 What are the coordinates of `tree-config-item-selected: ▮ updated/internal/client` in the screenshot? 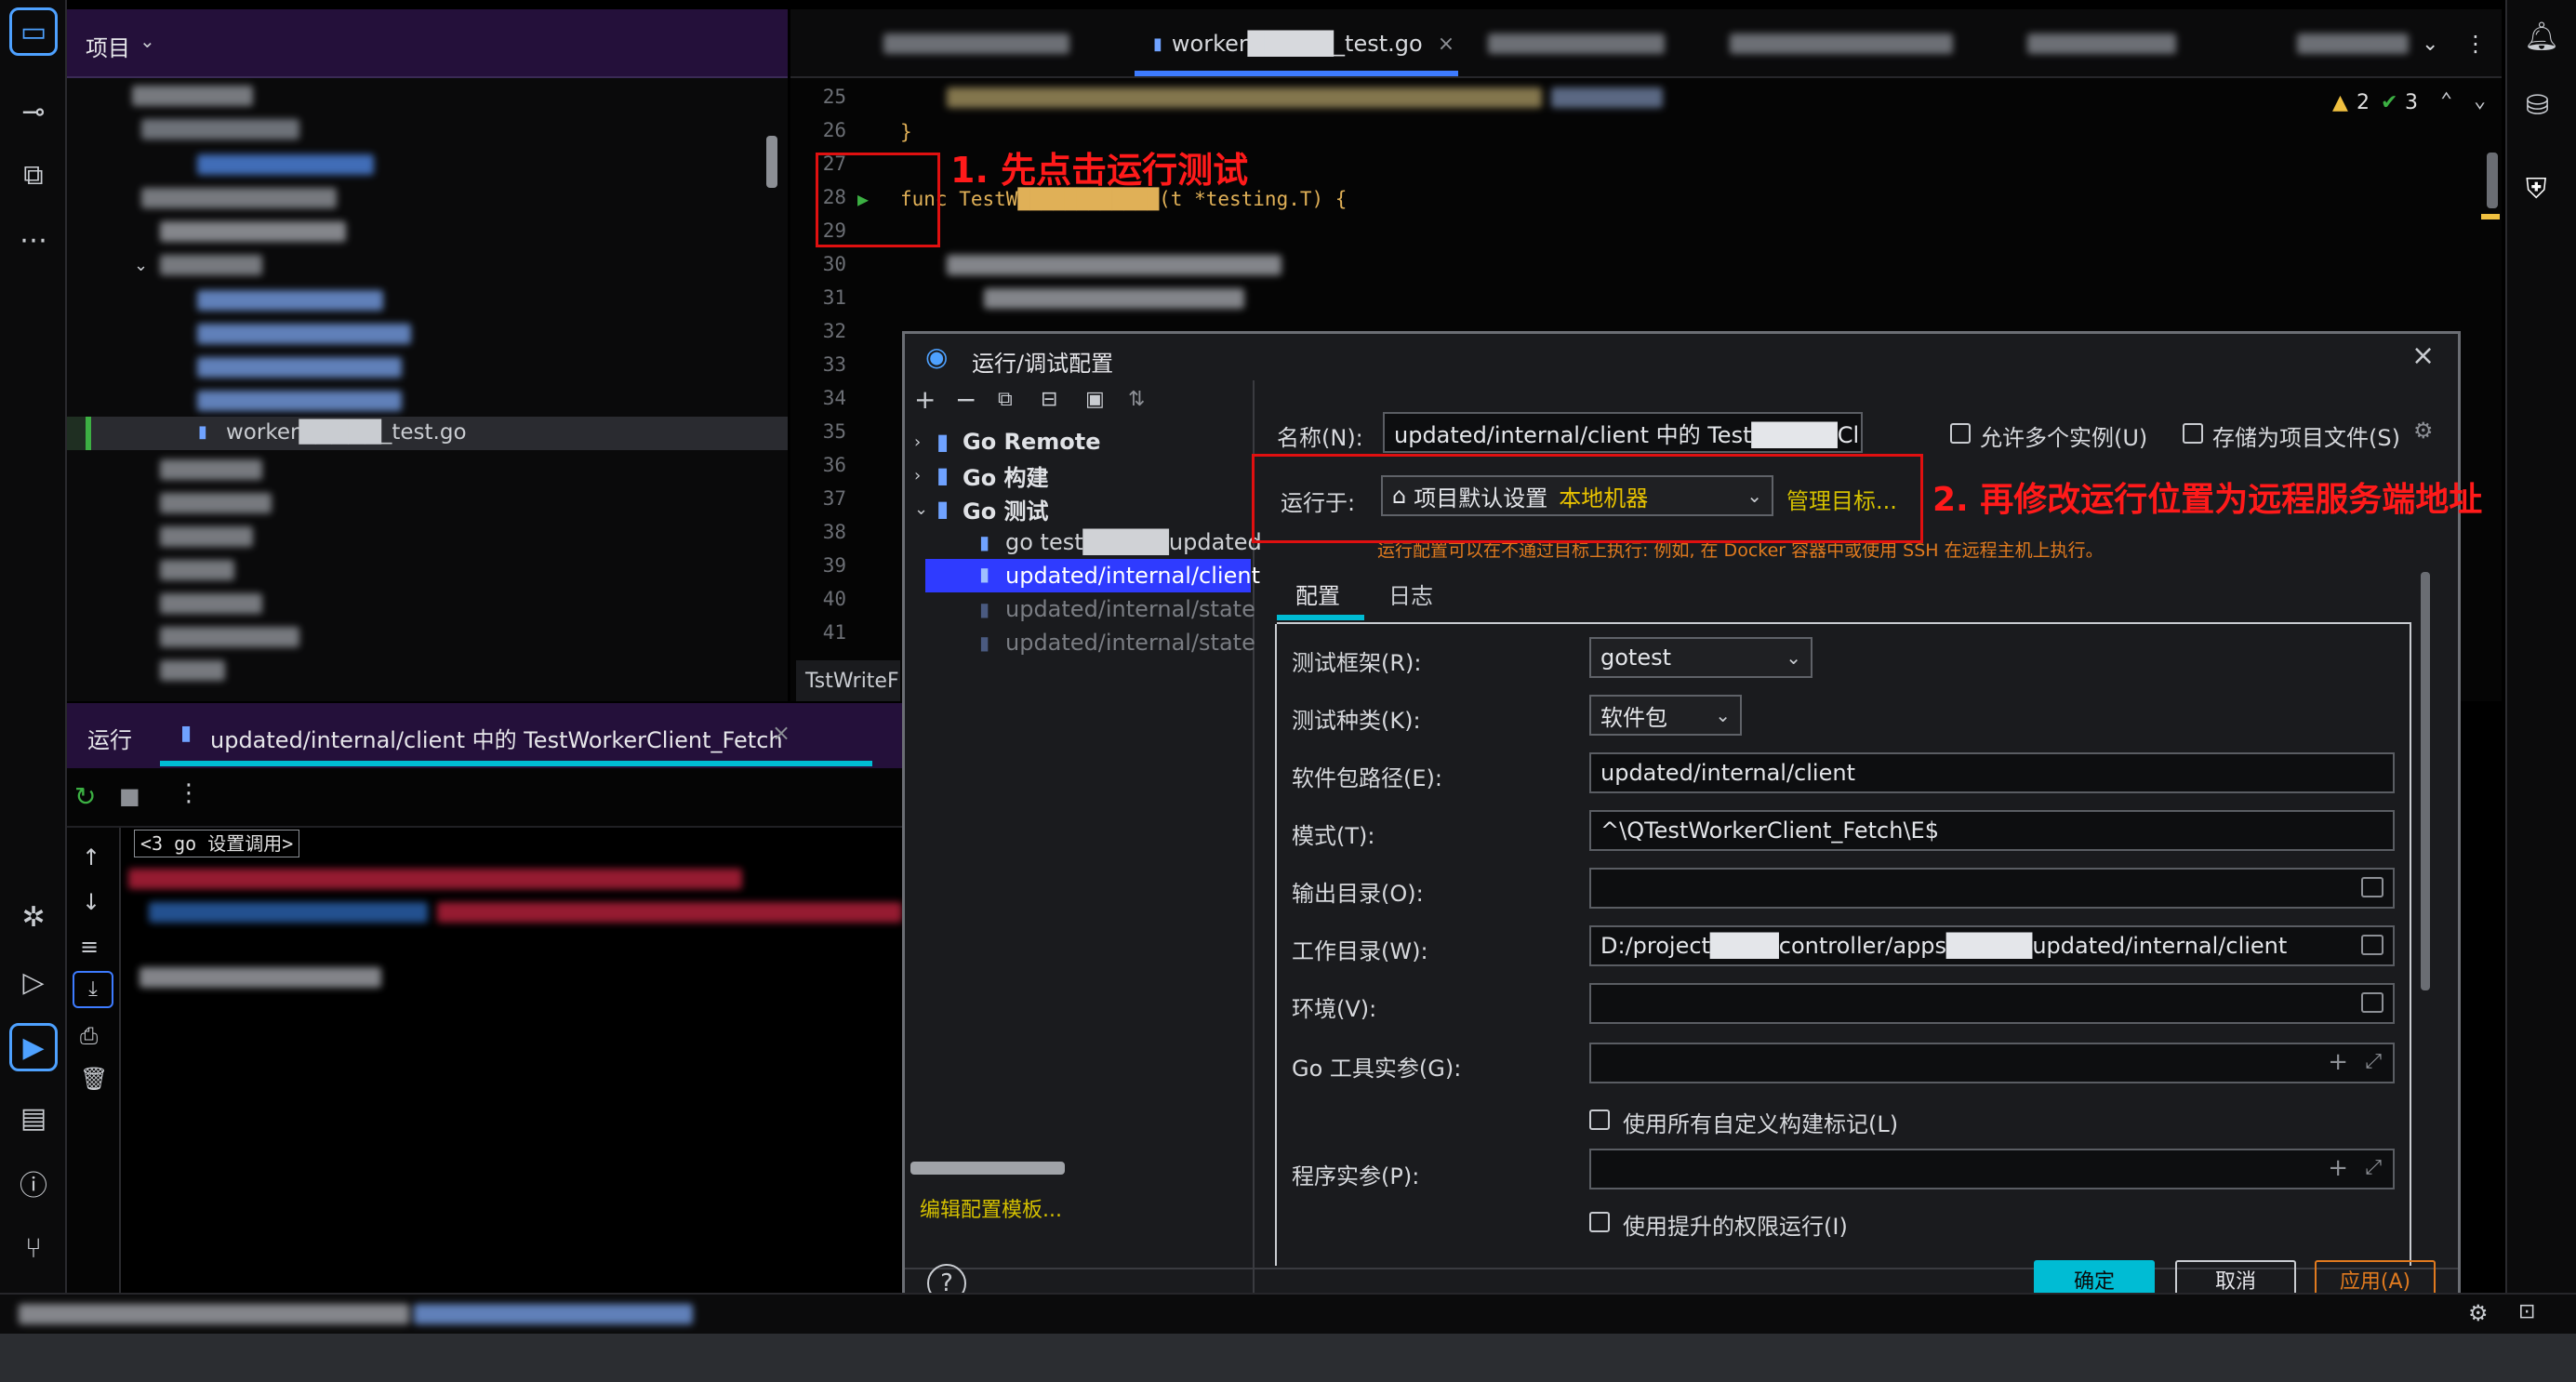 It's located at (1092, 576).